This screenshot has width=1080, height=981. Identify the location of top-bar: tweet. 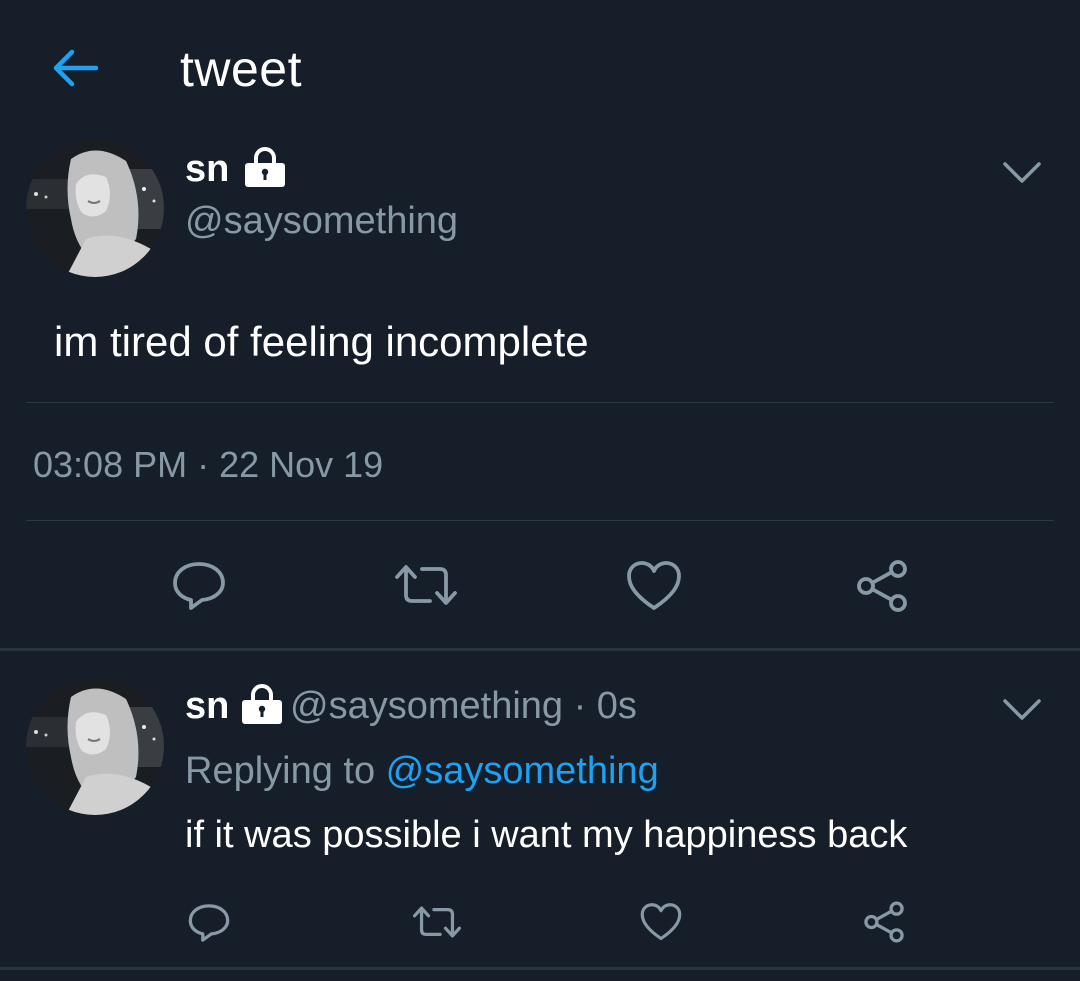
(540, 65).